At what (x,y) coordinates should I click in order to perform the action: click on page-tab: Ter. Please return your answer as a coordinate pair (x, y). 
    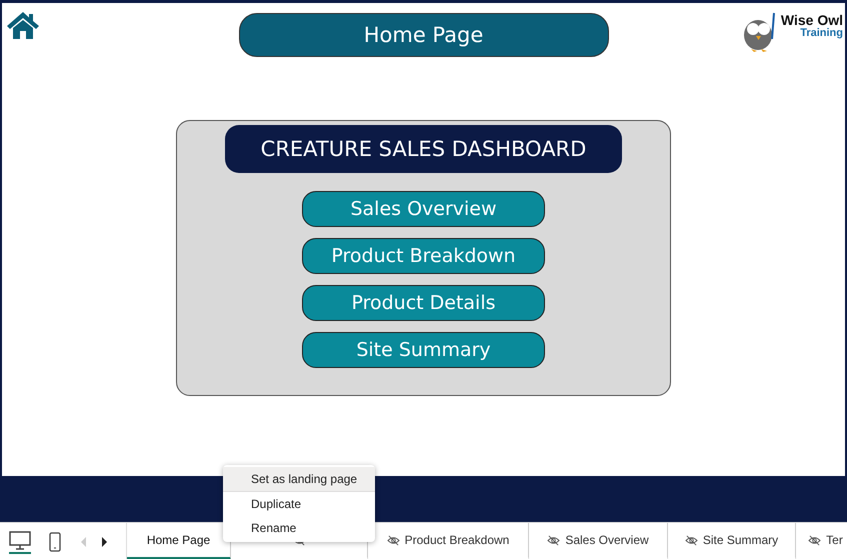
    Looking at the image, I should click on (821, 541).